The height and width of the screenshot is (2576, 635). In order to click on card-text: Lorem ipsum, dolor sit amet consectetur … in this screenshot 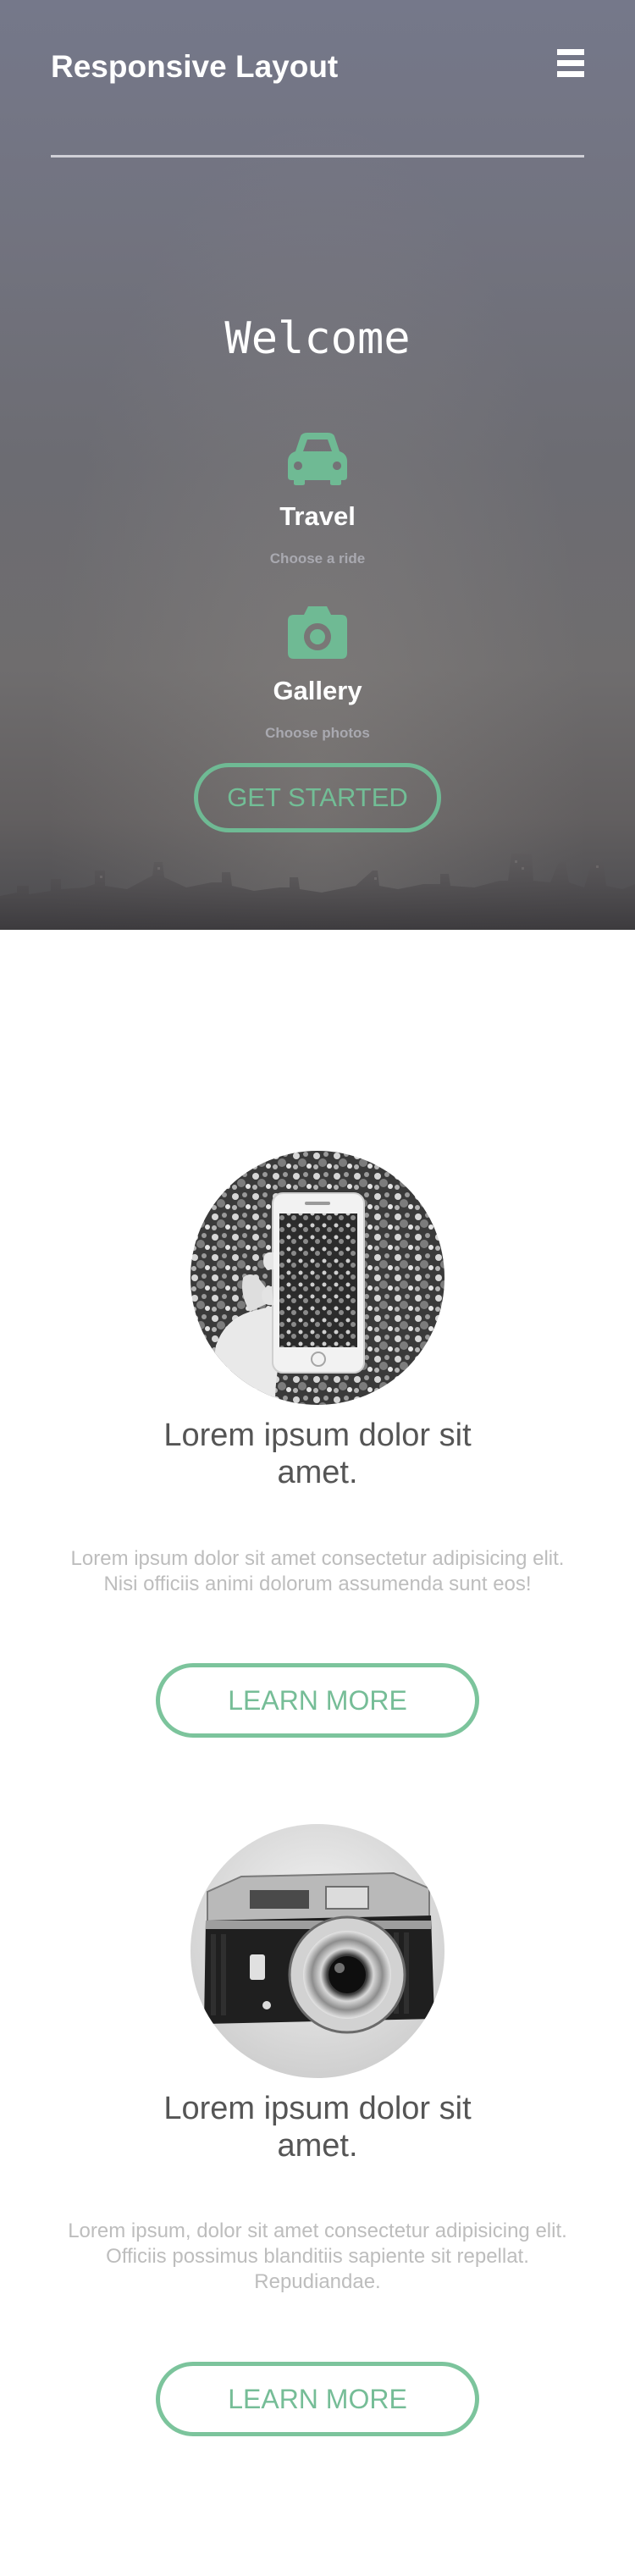, I will do `click(317, 2256)`.